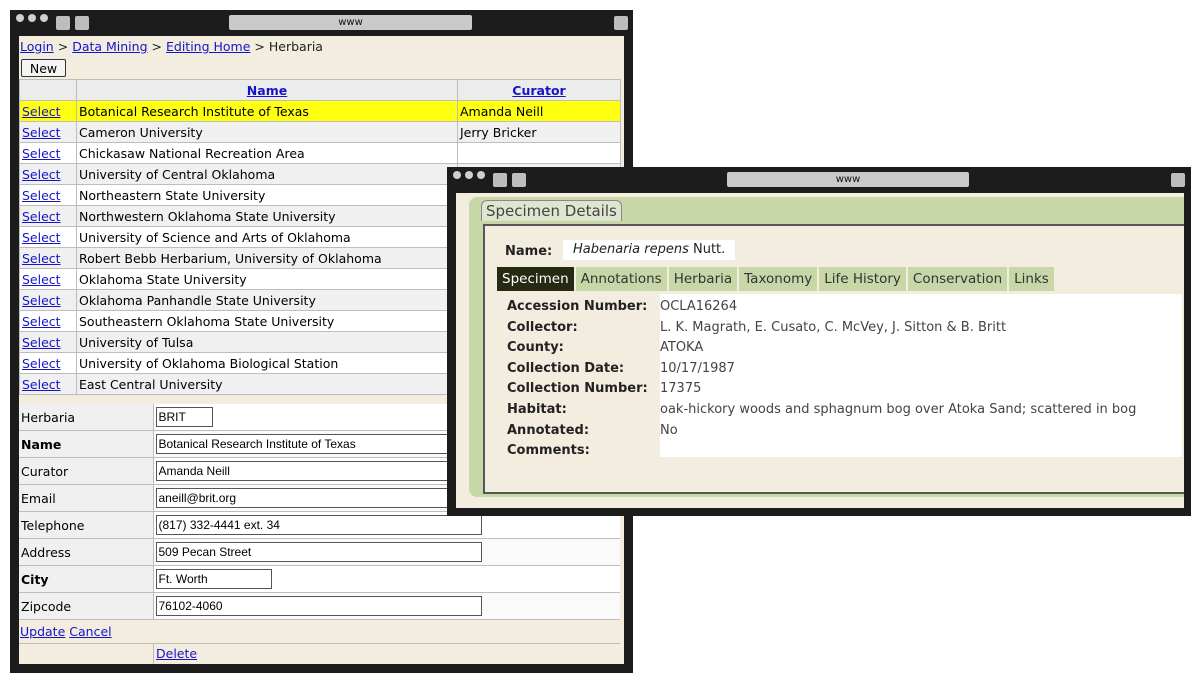 This screenshot has height=682, width=1201. I want to click on herbarium-name: Southeastern Oklahoma State University, so click(267, 321).